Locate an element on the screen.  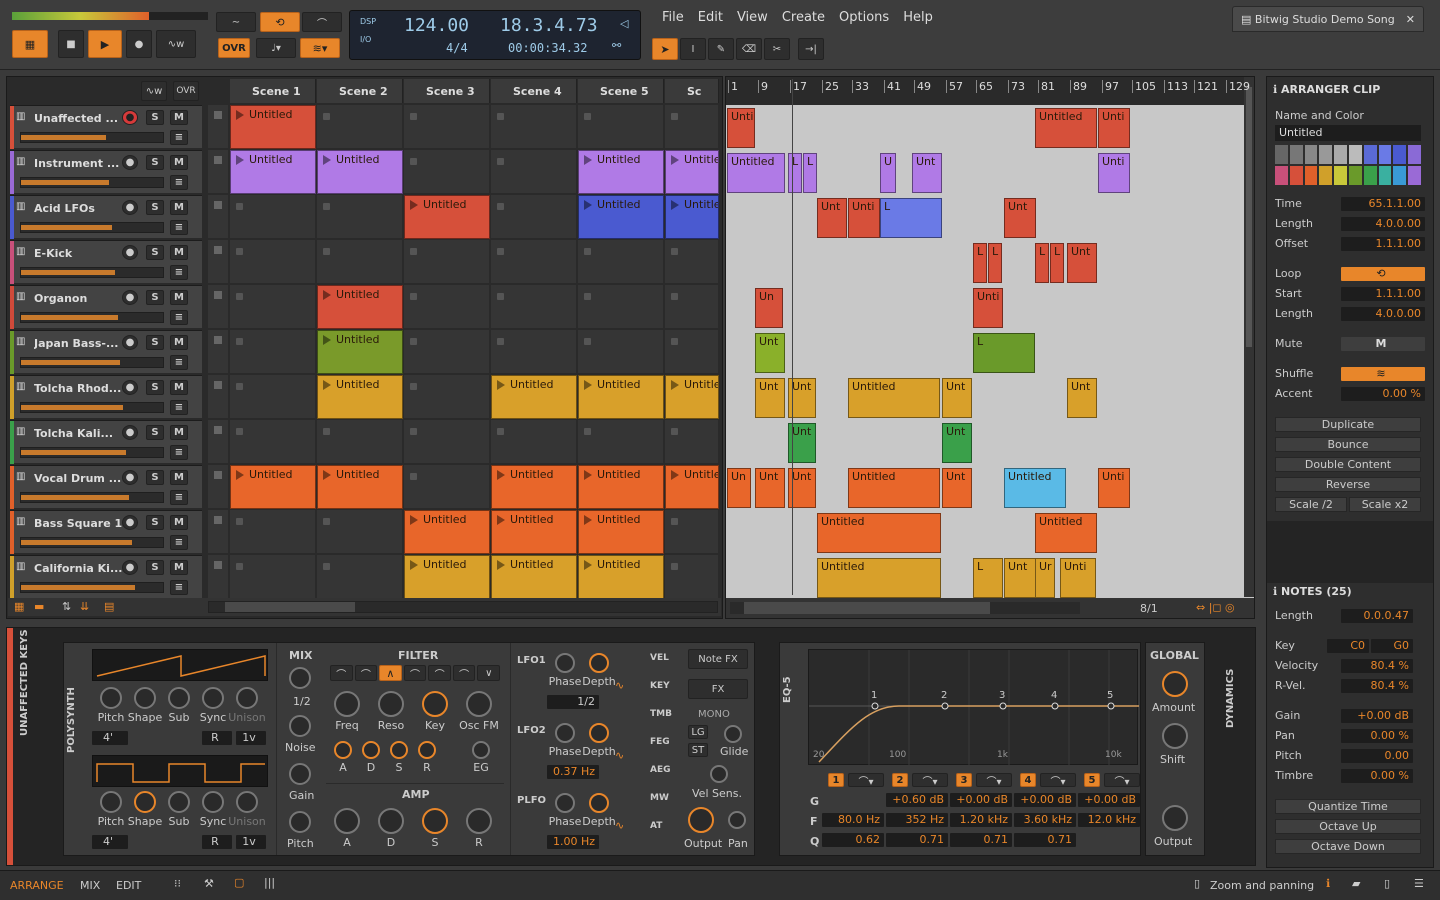
menu-view: View is located at coordinates (752, 17).